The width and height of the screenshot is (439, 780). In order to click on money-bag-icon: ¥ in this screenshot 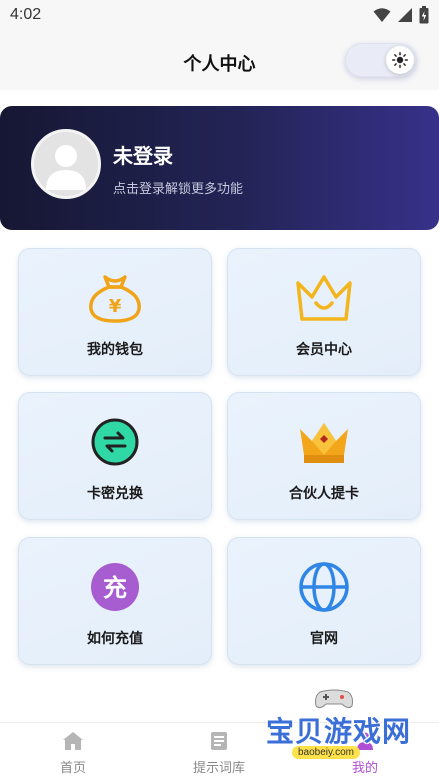, I will do `click(115, 299)`.